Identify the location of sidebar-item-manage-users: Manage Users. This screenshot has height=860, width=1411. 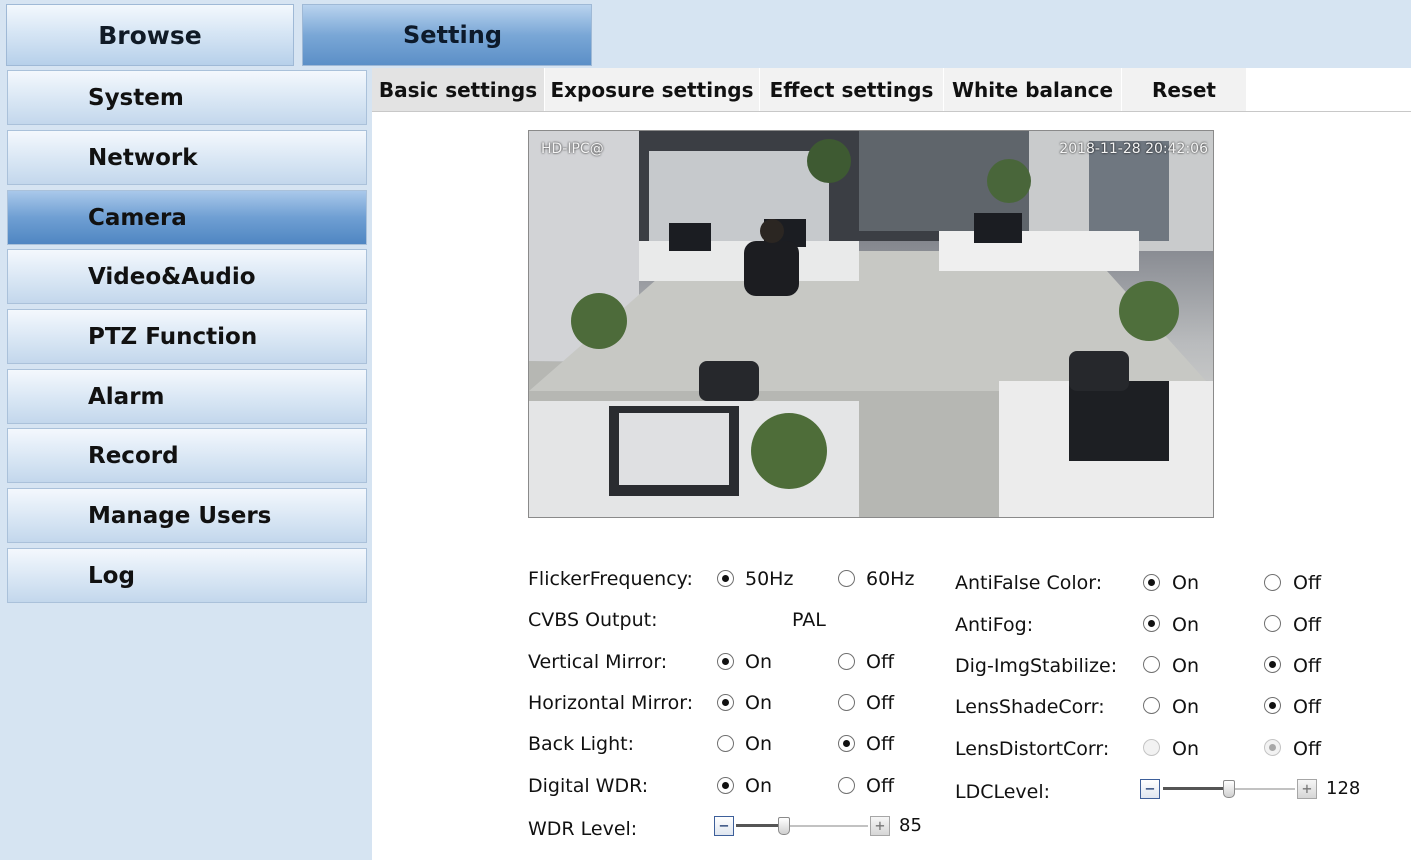
(187, 515).